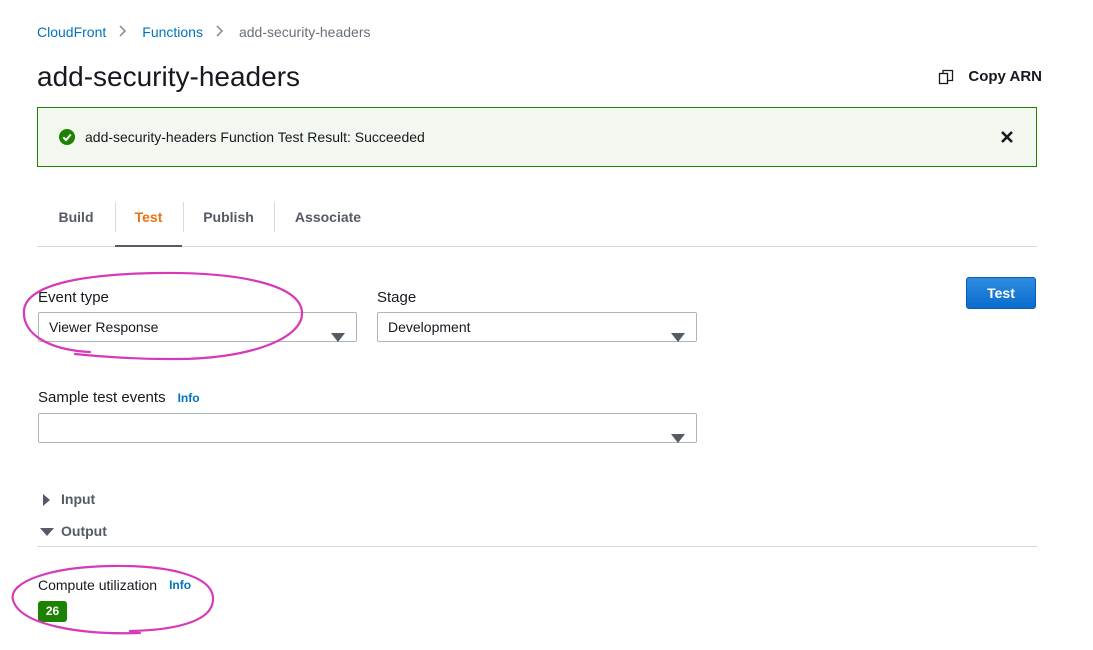  I want to click on copy-arn-label: Copy ARN, so click(1005, 76).